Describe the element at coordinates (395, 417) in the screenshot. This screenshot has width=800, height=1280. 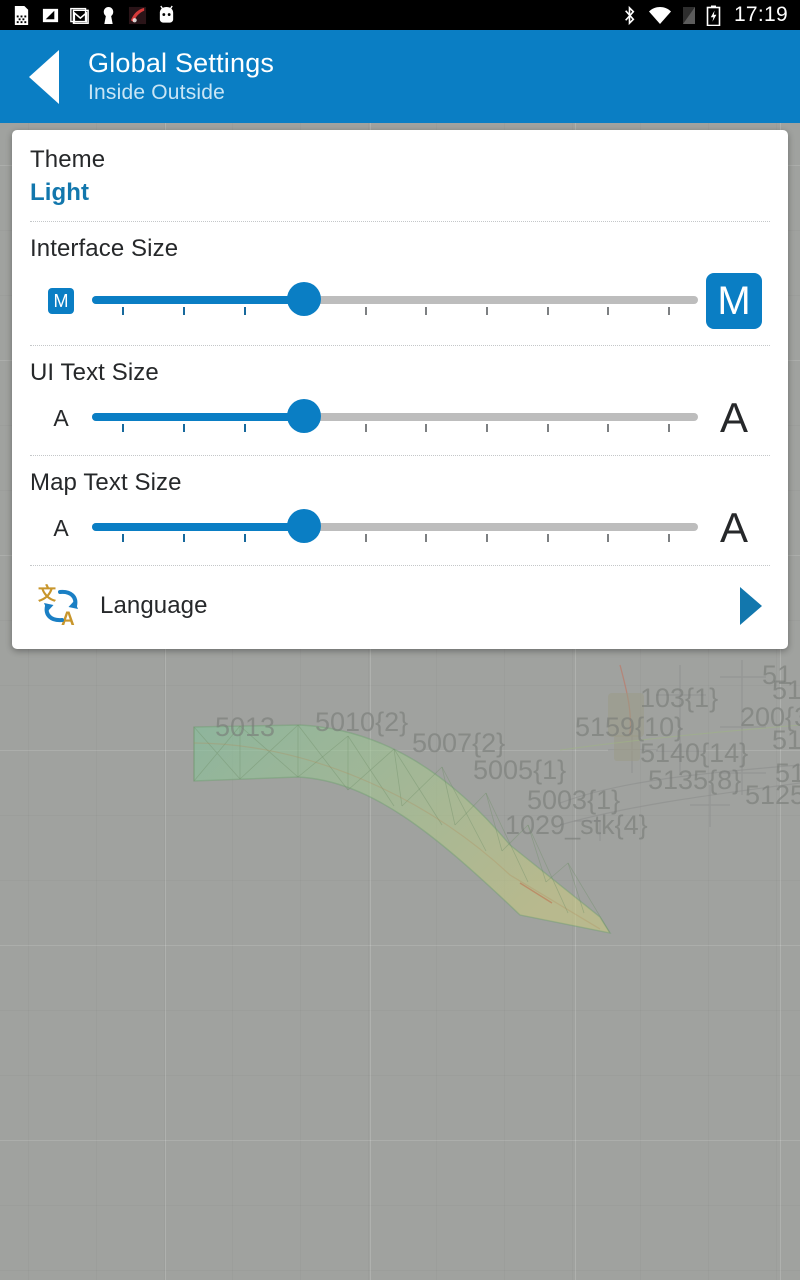
I see `ui-text-size-slider` at that location.